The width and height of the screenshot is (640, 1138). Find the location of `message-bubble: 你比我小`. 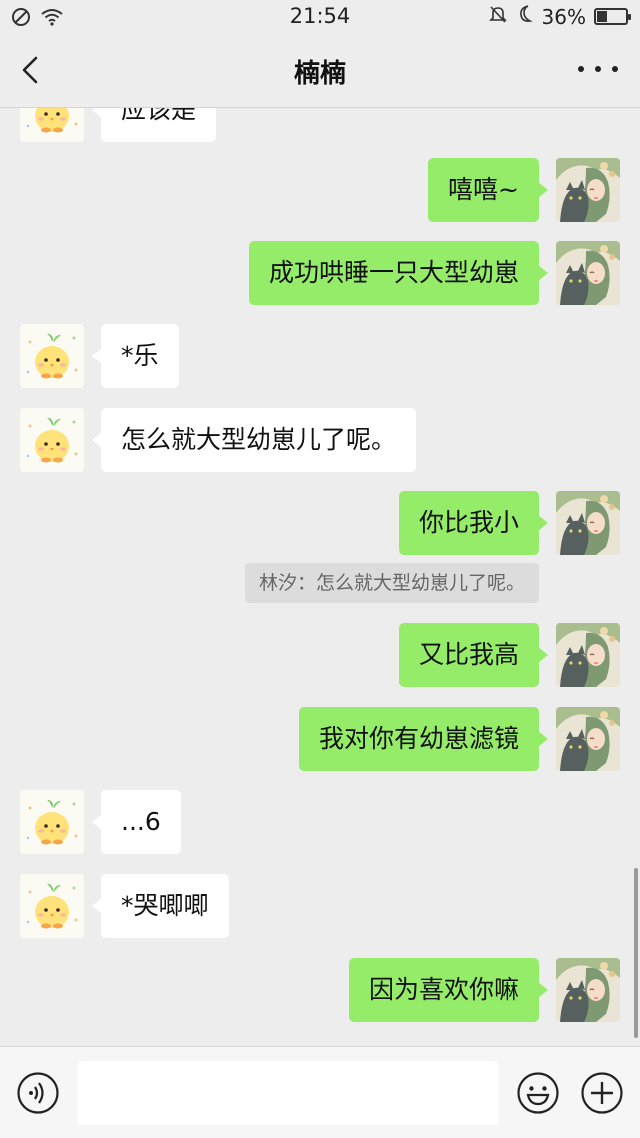

message-bubble: 你比我小 is located at coordinates (473, 523).